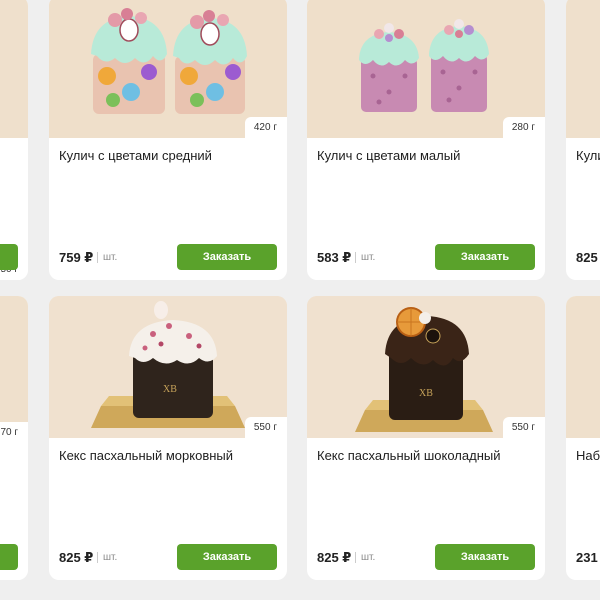 The width and height of the screenshot is (600, 600). Describe the element at coordinates (523, 127) in the screenshot. I see `weight-badge: 280 г` at that location.